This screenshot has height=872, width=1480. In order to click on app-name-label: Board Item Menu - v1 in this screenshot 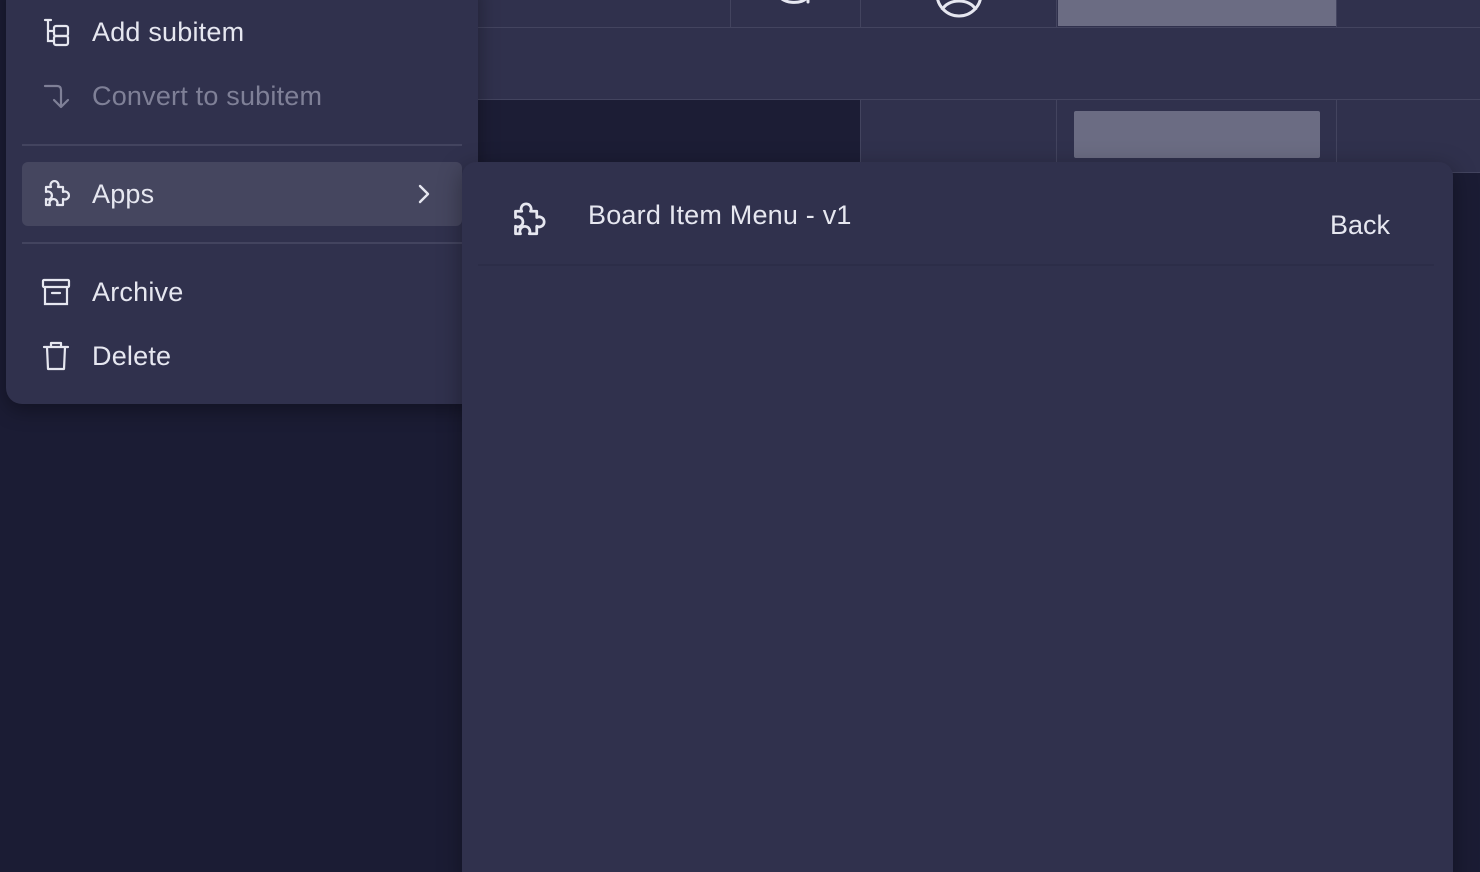, I will do `click(720, 215)`.